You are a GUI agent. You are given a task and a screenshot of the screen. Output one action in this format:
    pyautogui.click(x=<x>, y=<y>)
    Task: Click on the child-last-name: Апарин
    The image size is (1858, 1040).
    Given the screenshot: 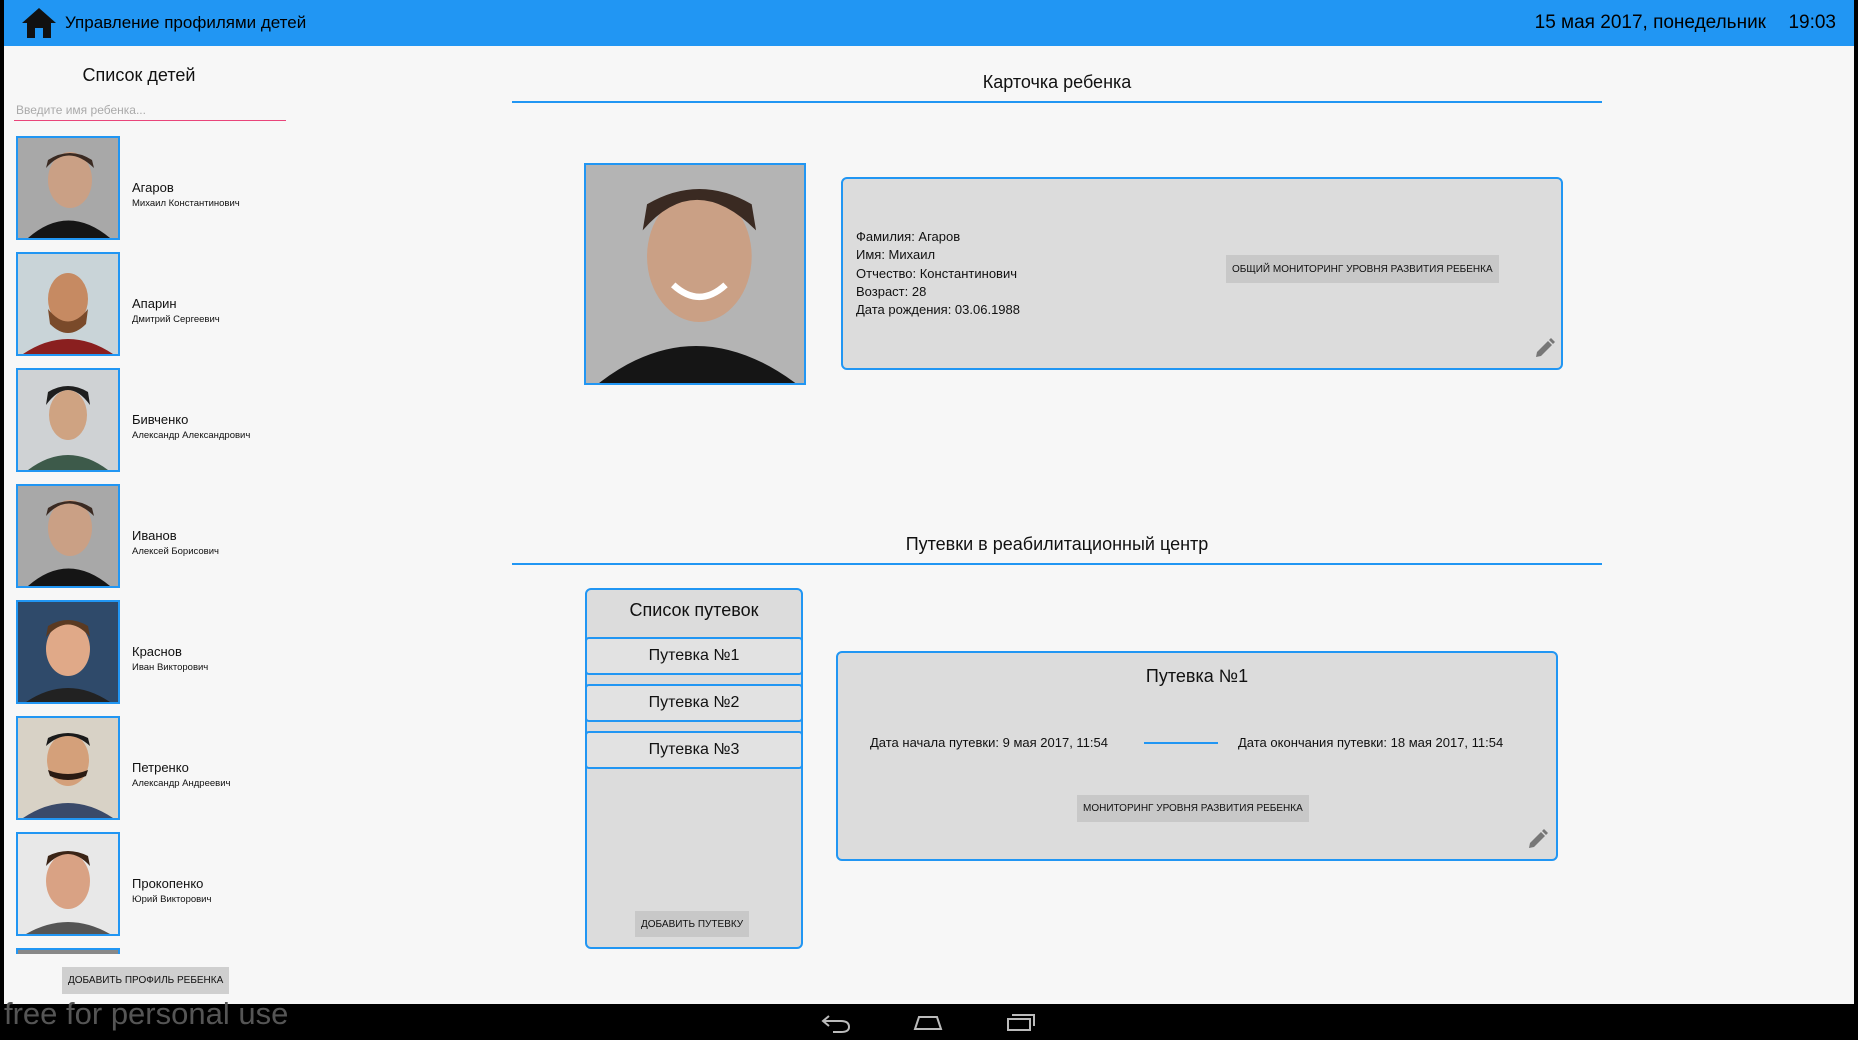 What is the action you would take?
    pyautogui.click(x=154, y=303)
    